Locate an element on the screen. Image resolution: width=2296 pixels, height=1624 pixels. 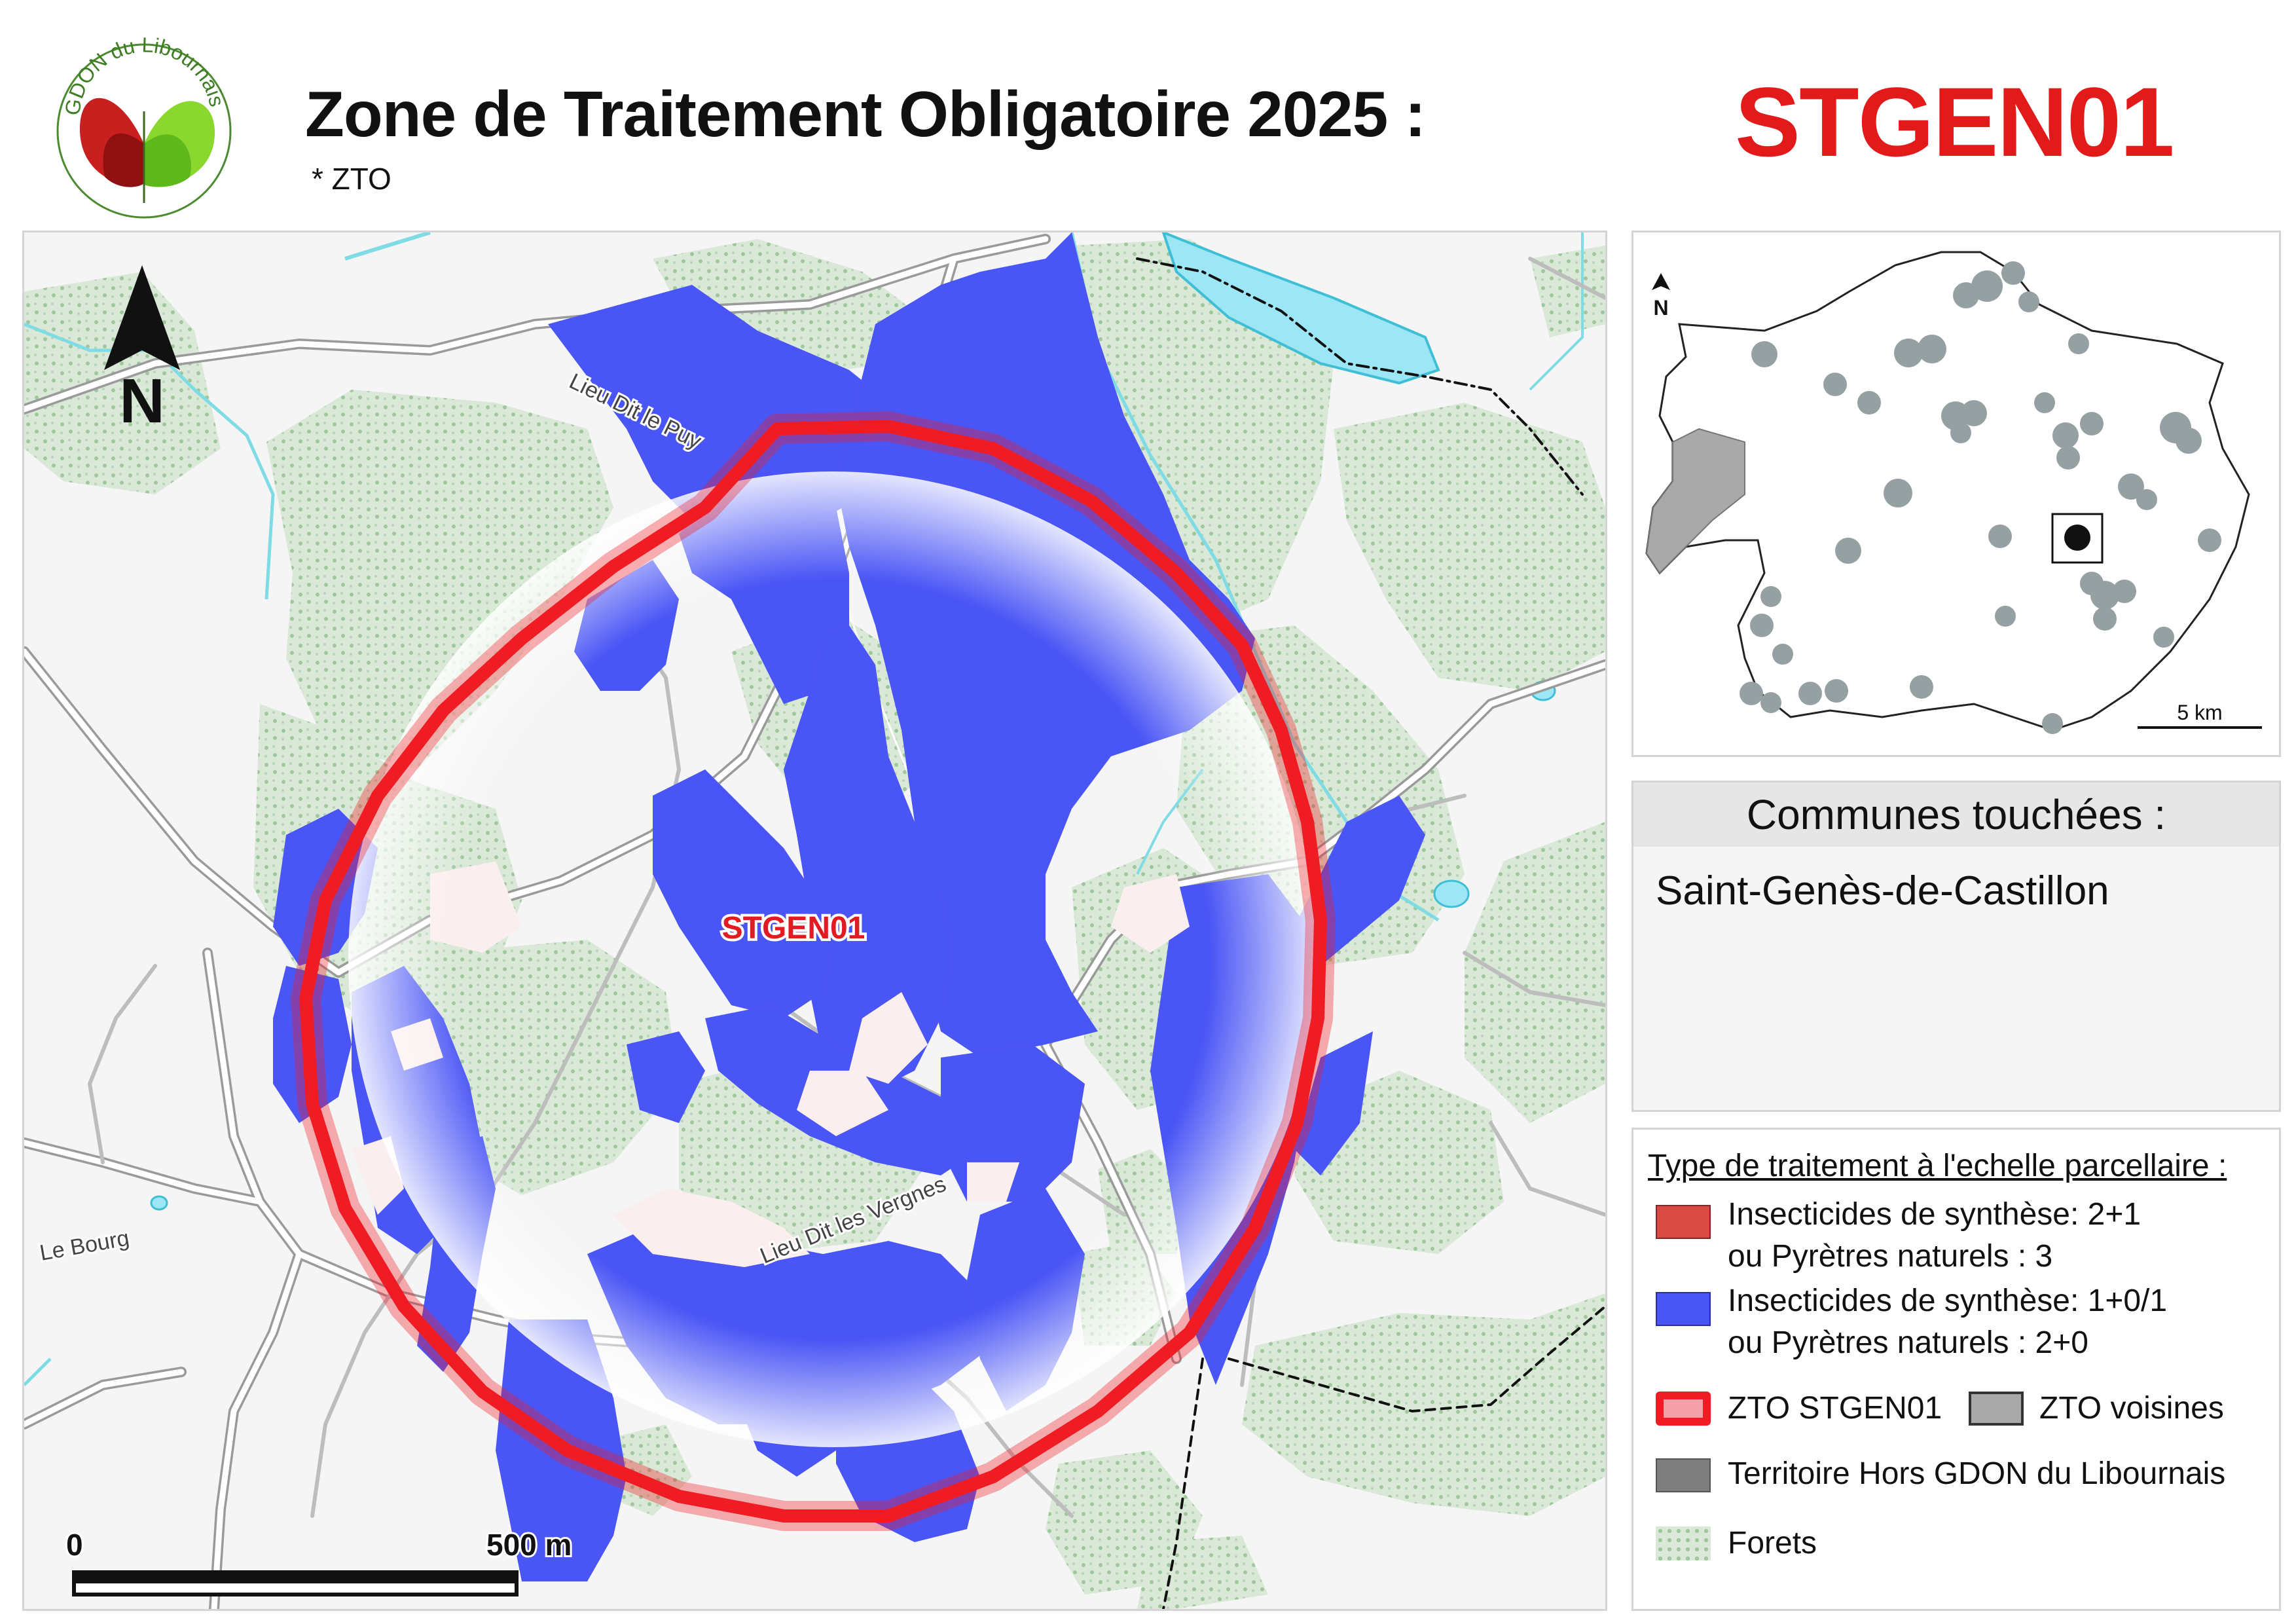
gdon-logo: GDON du Libournais is located at coordinates (144, 118).